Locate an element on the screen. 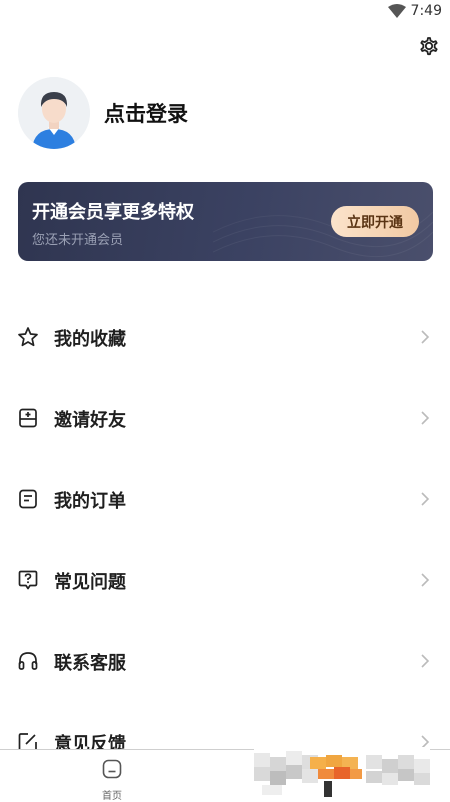 The width and height of the screenshot is (450, 802). headset-icon is located at coordinates (28, 661).